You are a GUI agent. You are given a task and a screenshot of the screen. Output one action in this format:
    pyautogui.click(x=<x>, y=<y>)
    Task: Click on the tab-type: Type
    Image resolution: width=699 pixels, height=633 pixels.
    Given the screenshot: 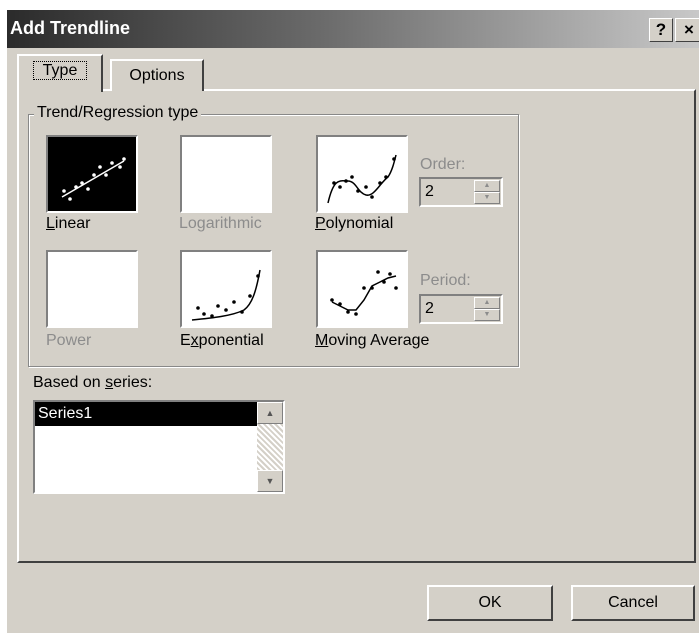 What is the action you would take?
    pyautogui.click(x=60, y=73)
    